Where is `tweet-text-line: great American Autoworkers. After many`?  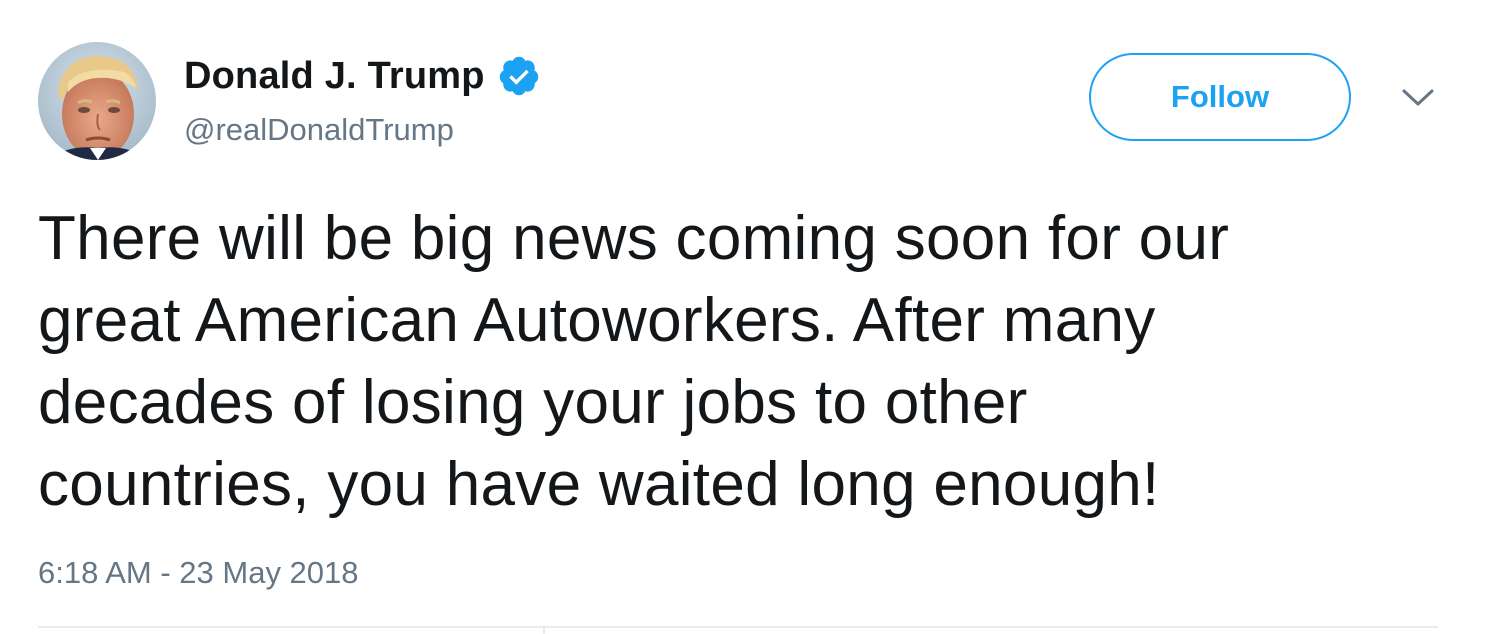 tweet-text-line: great American Autoworkers. After many is located at coordinates (597, 320).